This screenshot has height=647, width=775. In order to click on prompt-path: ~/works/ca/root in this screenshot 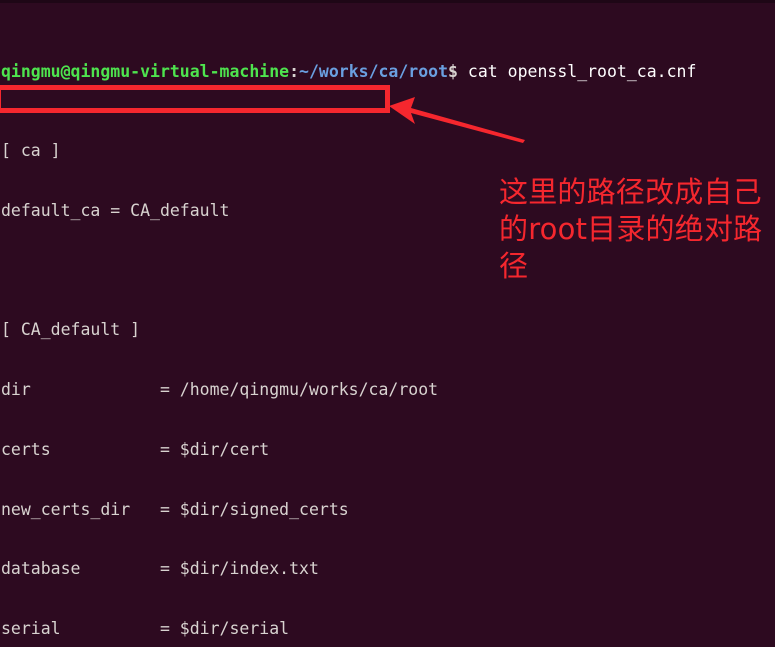, I will do `click(374, 71)`.